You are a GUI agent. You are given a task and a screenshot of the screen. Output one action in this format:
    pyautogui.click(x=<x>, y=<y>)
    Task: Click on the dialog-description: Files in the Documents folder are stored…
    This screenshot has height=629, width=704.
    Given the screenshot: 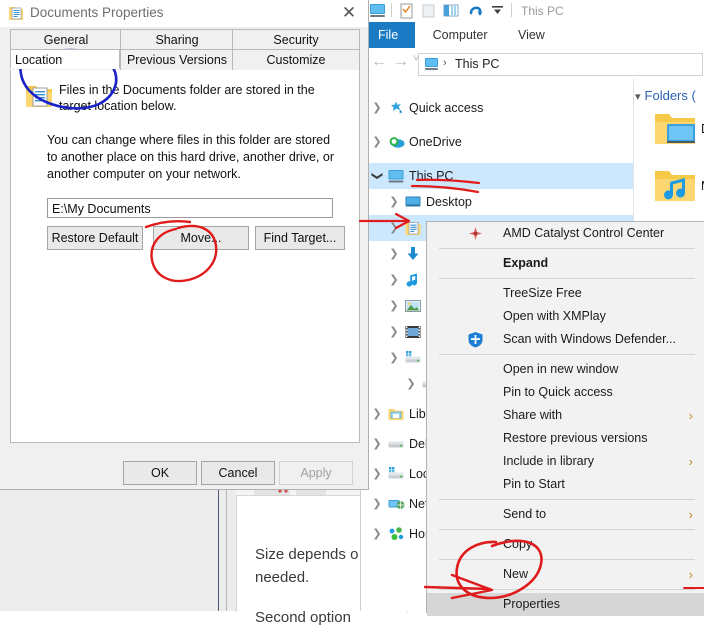 What is the action you would take?
    pyautogui.click(x=187, y=98)
    